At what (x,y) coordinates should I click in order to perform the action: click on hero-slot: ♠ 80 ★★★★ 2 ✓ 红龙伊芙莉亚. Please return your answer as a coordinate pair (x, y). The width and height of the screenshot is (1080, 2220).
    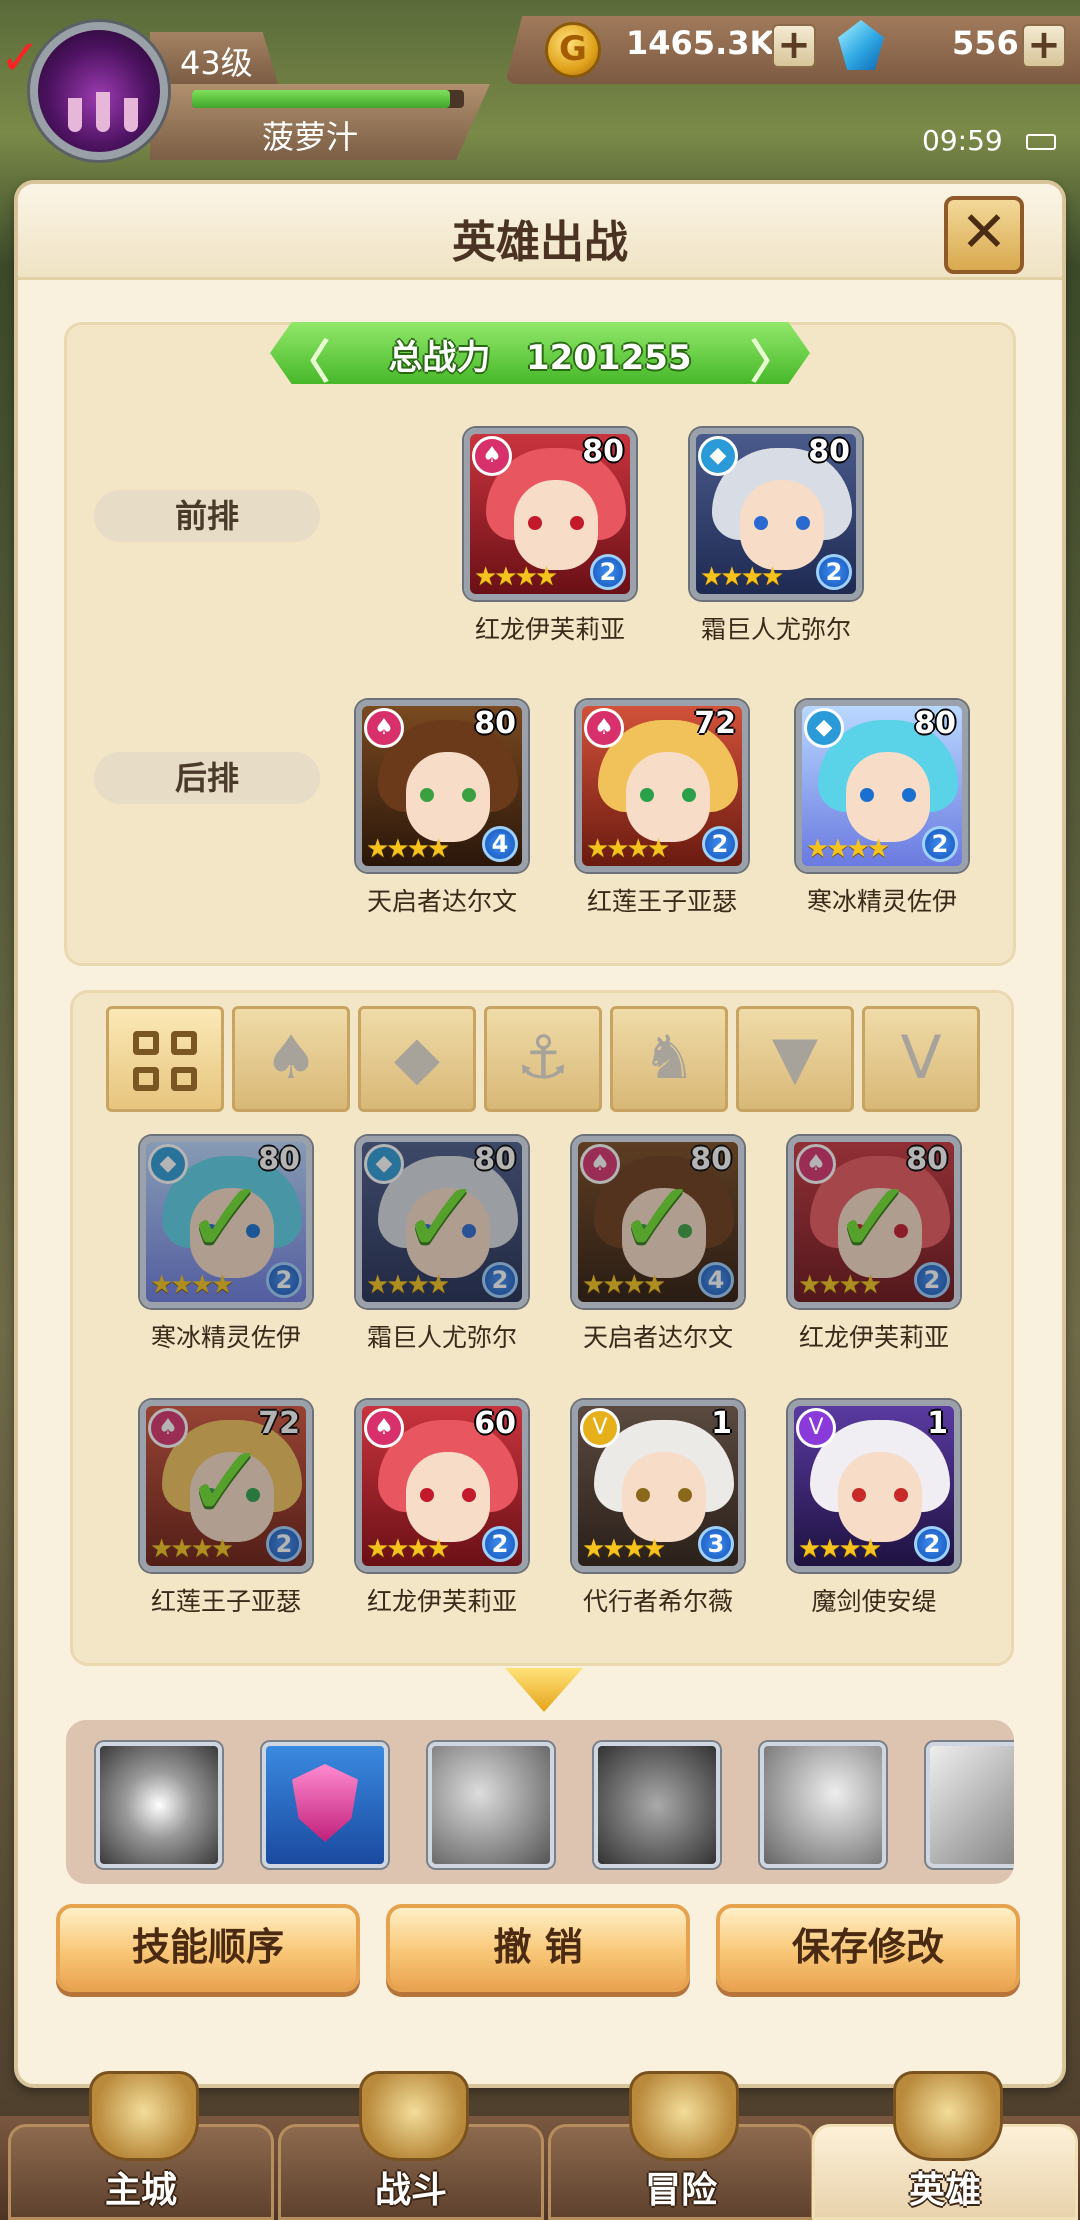
    Looking at the image, I should click on (874, 1245).